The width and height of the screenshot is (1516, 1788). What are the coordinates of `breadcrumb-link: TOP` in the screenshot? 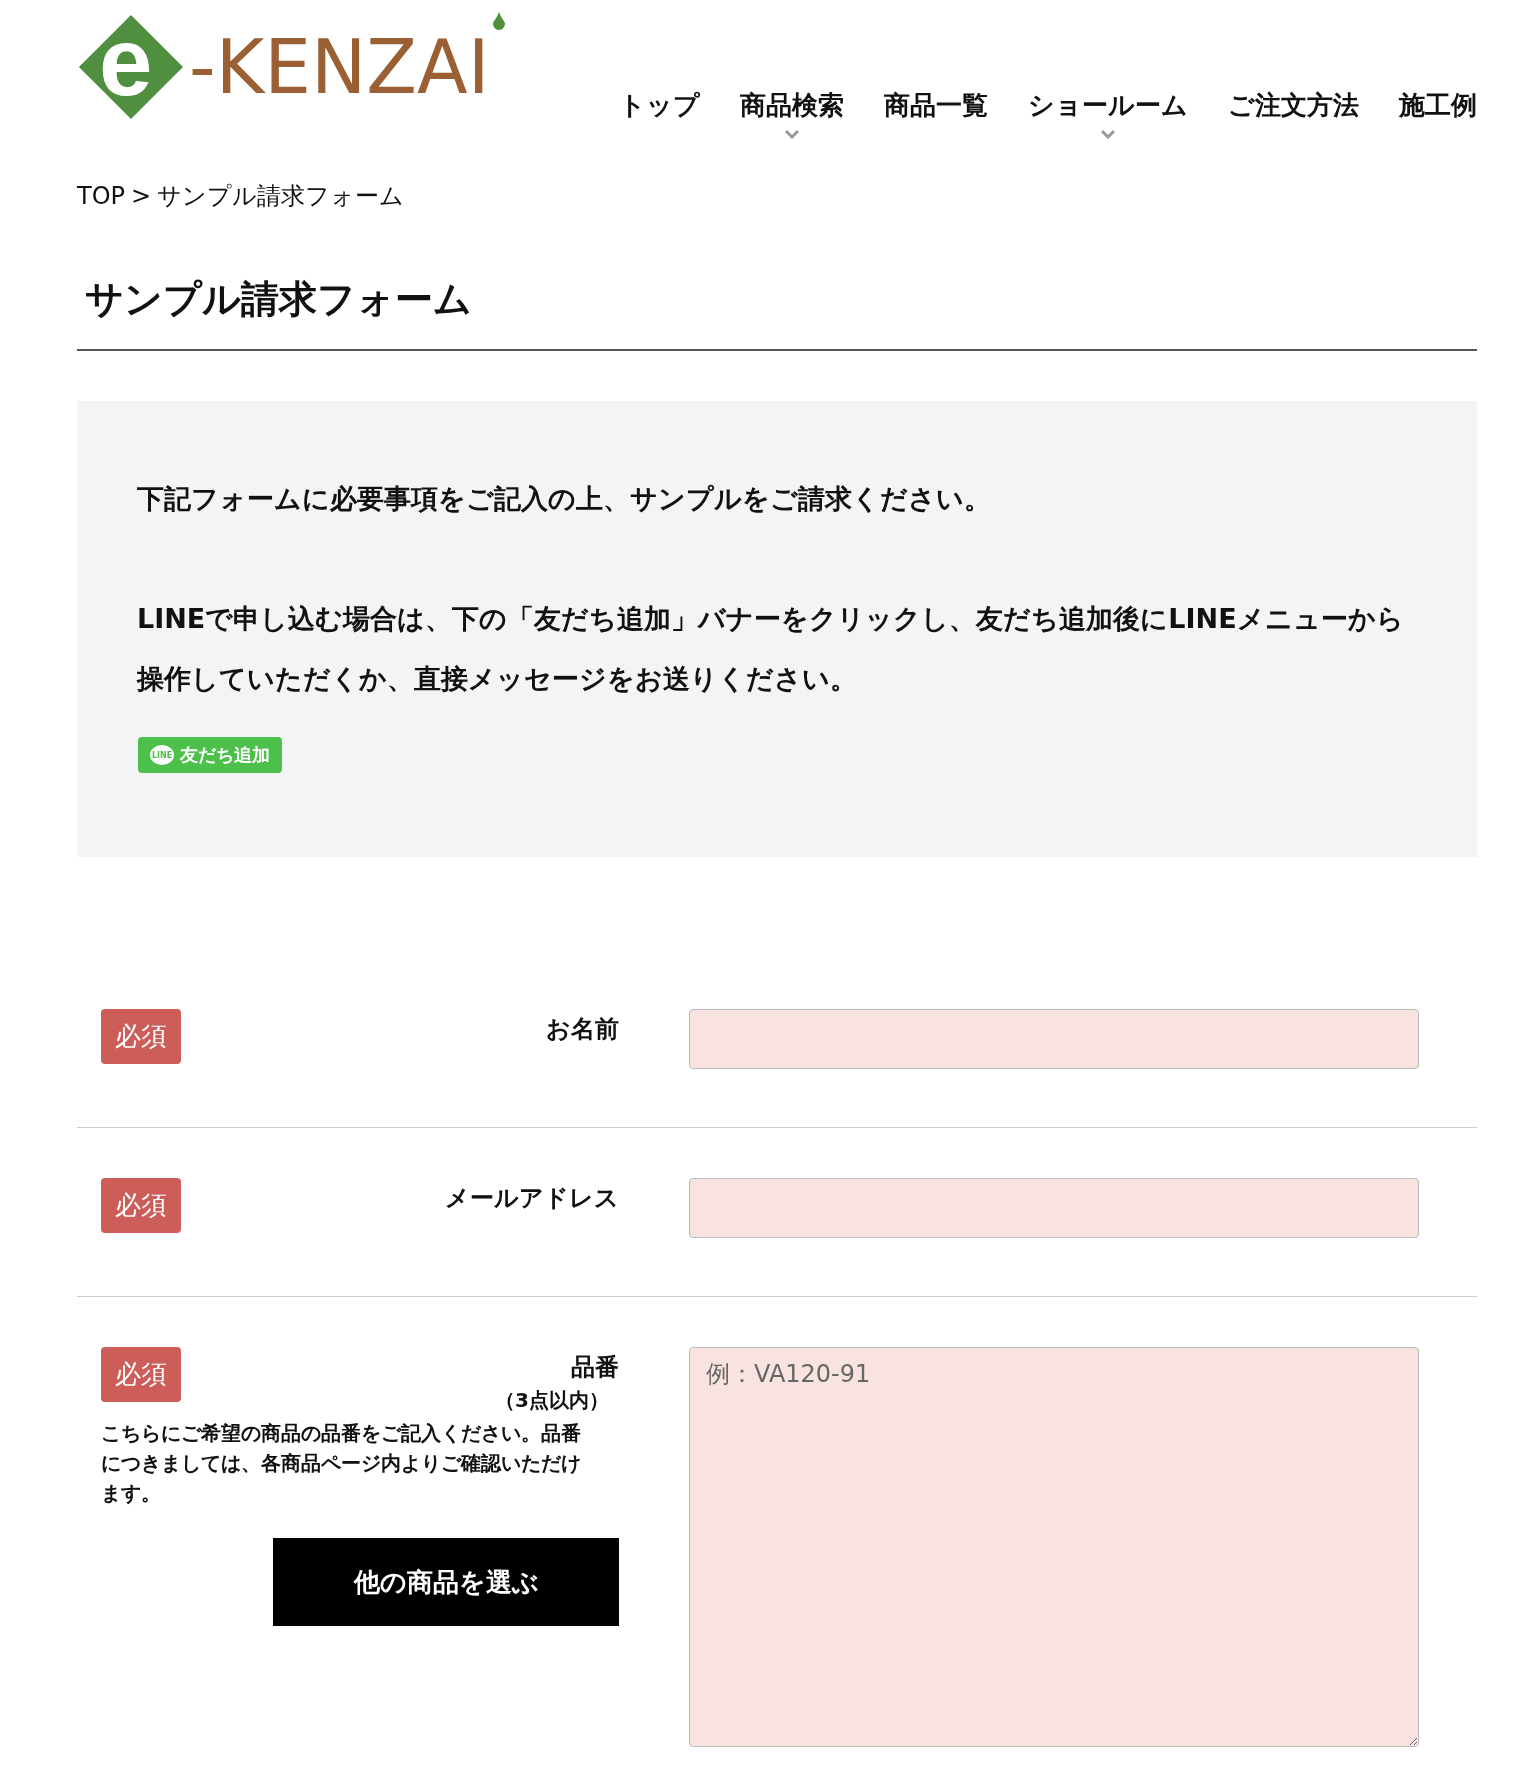 It's located at (101, 196).